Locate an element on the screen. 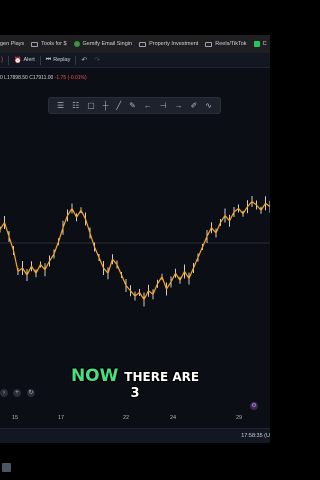 The image size is (320, 480). ohlc-legend: 0 L17898.50 C17911.00 -1.75 (-0.01%) is located at coordinates (43, 78).